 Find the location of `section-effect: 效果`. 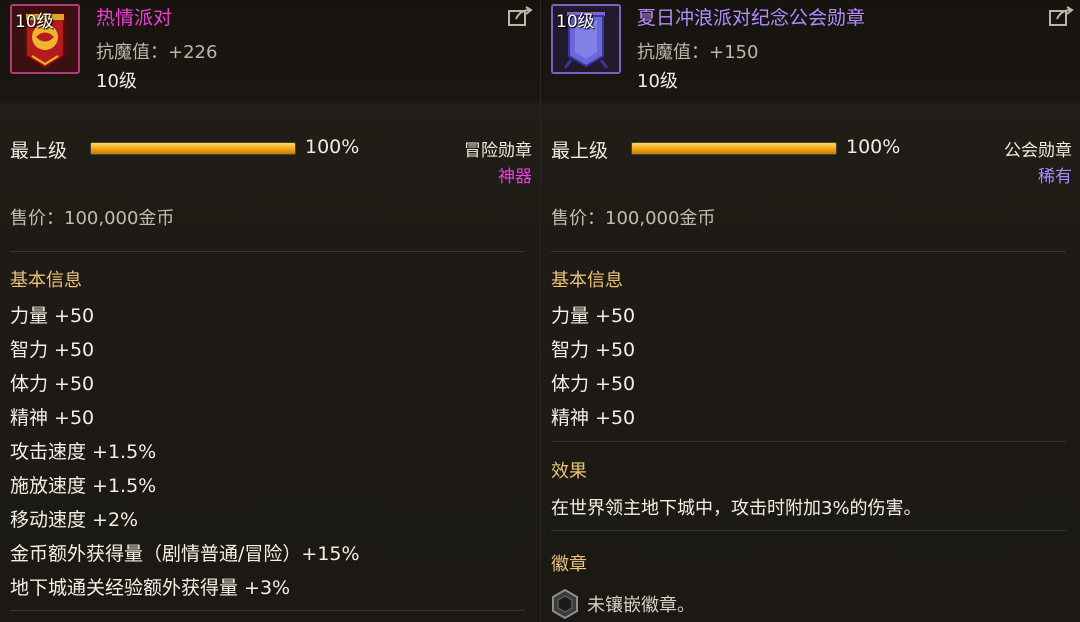

section-effect: 效果 is located at coordinates (569, 471).